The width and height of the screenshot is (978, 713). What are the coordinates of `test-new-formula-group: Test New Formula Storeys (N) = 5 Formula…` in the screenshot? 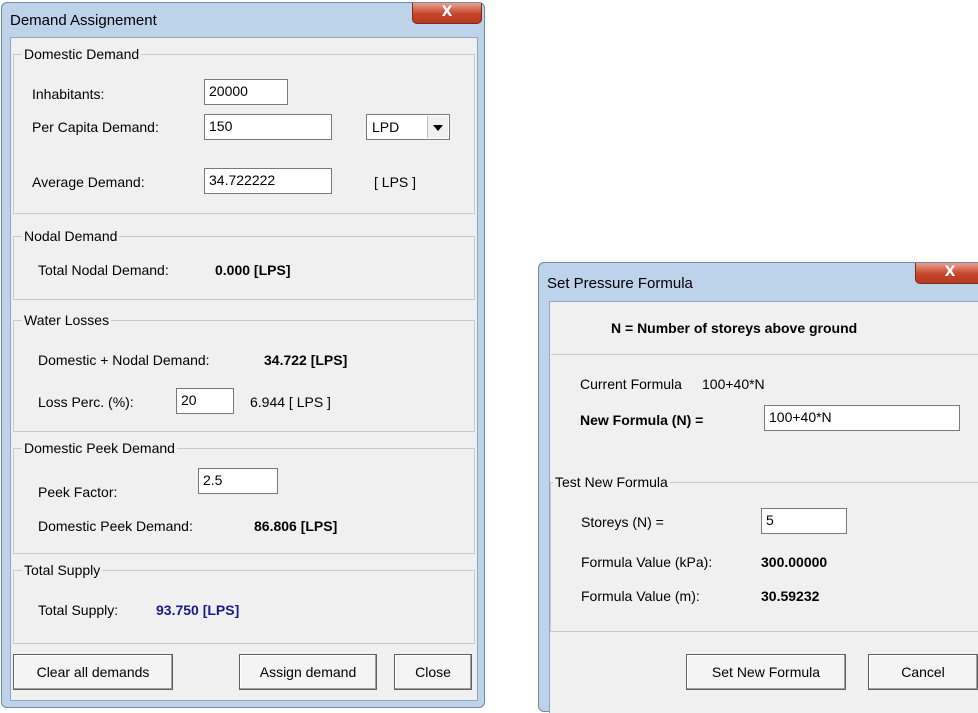 It's located at (764, 552).